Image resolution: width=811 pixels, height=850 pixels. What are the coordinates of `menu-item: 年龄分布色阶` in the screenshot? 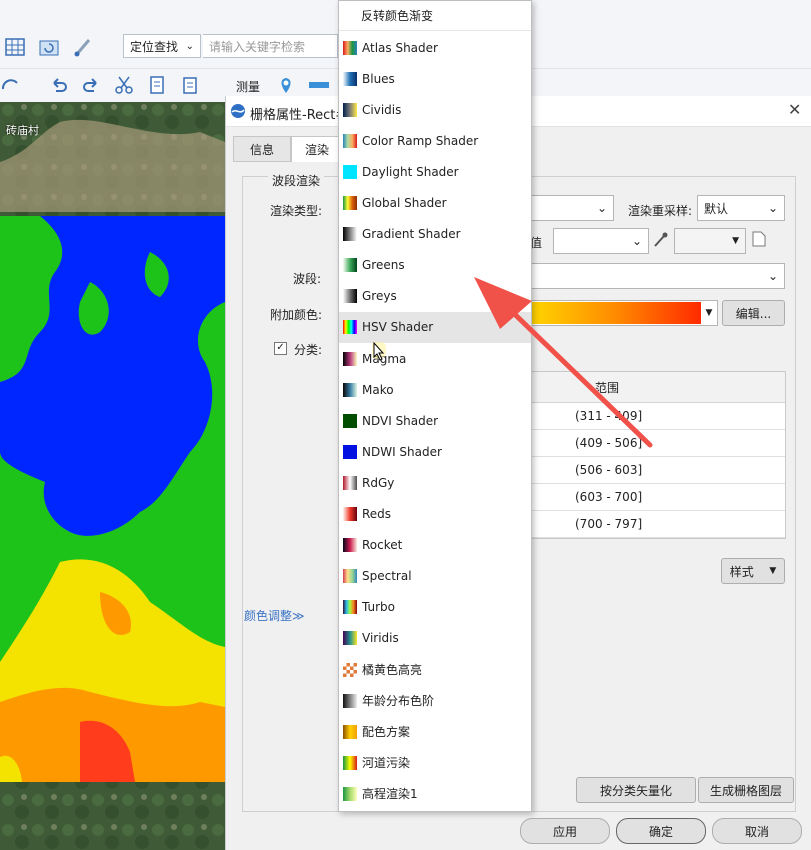 It's located at (435, 700).